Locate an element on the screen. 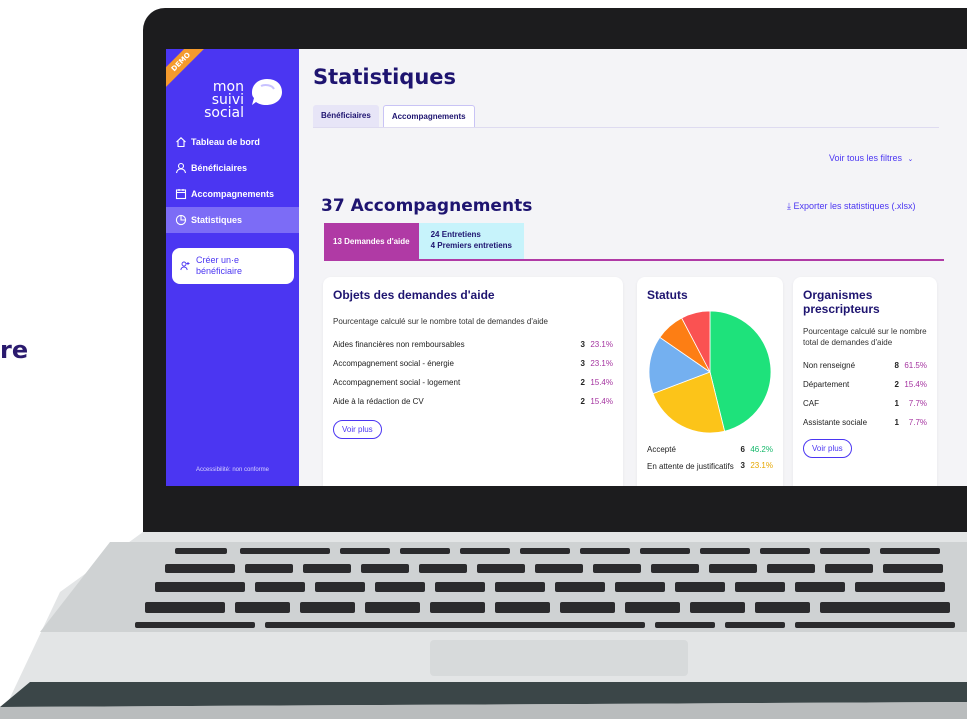 Image resolution: width=967 pixels, height=719 pixels. calendar-icon is located at coordinates (181, 194).